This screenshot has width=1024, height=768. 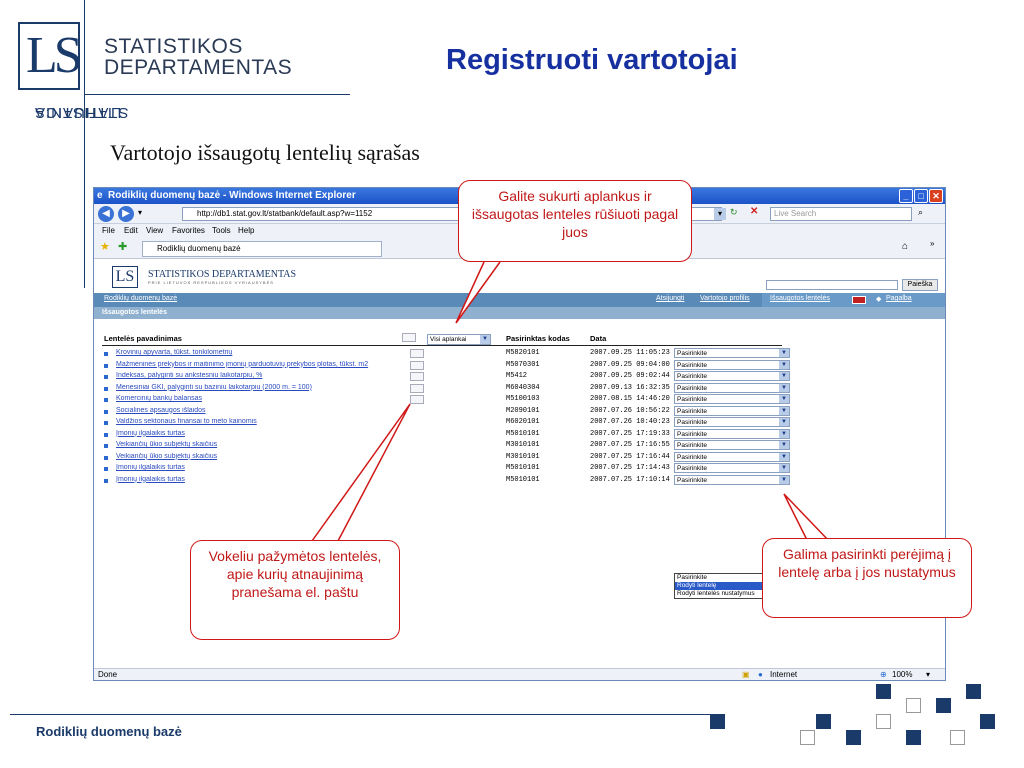 I want to click on english-flag-icon, so click(x=859, y=300).